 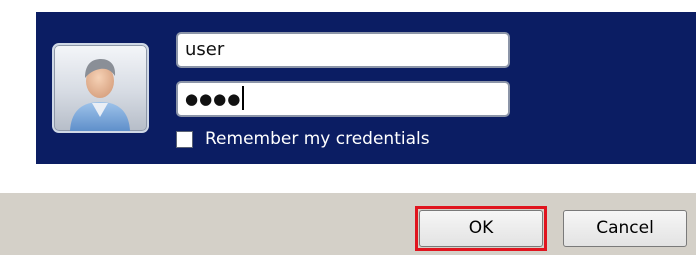 I want to click on ok-button: OK, so click(x=481, y=228).